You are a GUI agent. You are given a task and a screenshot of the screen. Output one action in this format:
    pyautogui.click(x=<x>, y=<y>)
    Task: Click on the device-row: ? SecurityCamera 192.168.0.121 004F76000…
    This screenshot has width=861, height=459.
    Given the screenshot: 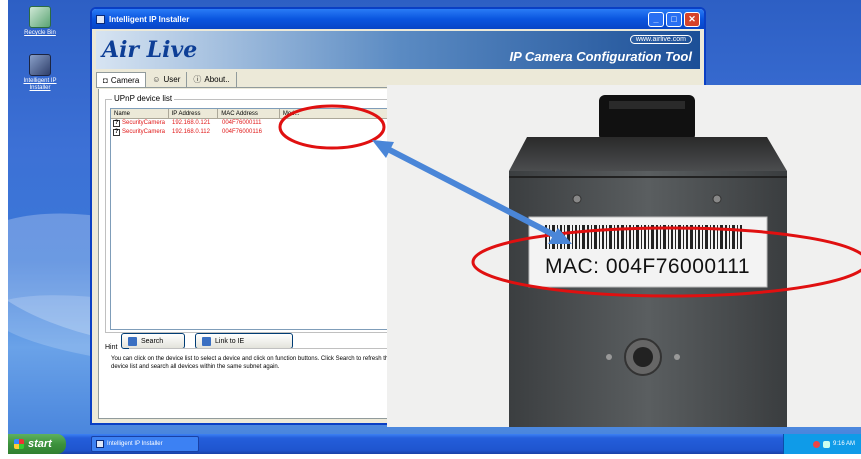 What is the action you would take?
    pyautogui.click(x=251, y=123)
    